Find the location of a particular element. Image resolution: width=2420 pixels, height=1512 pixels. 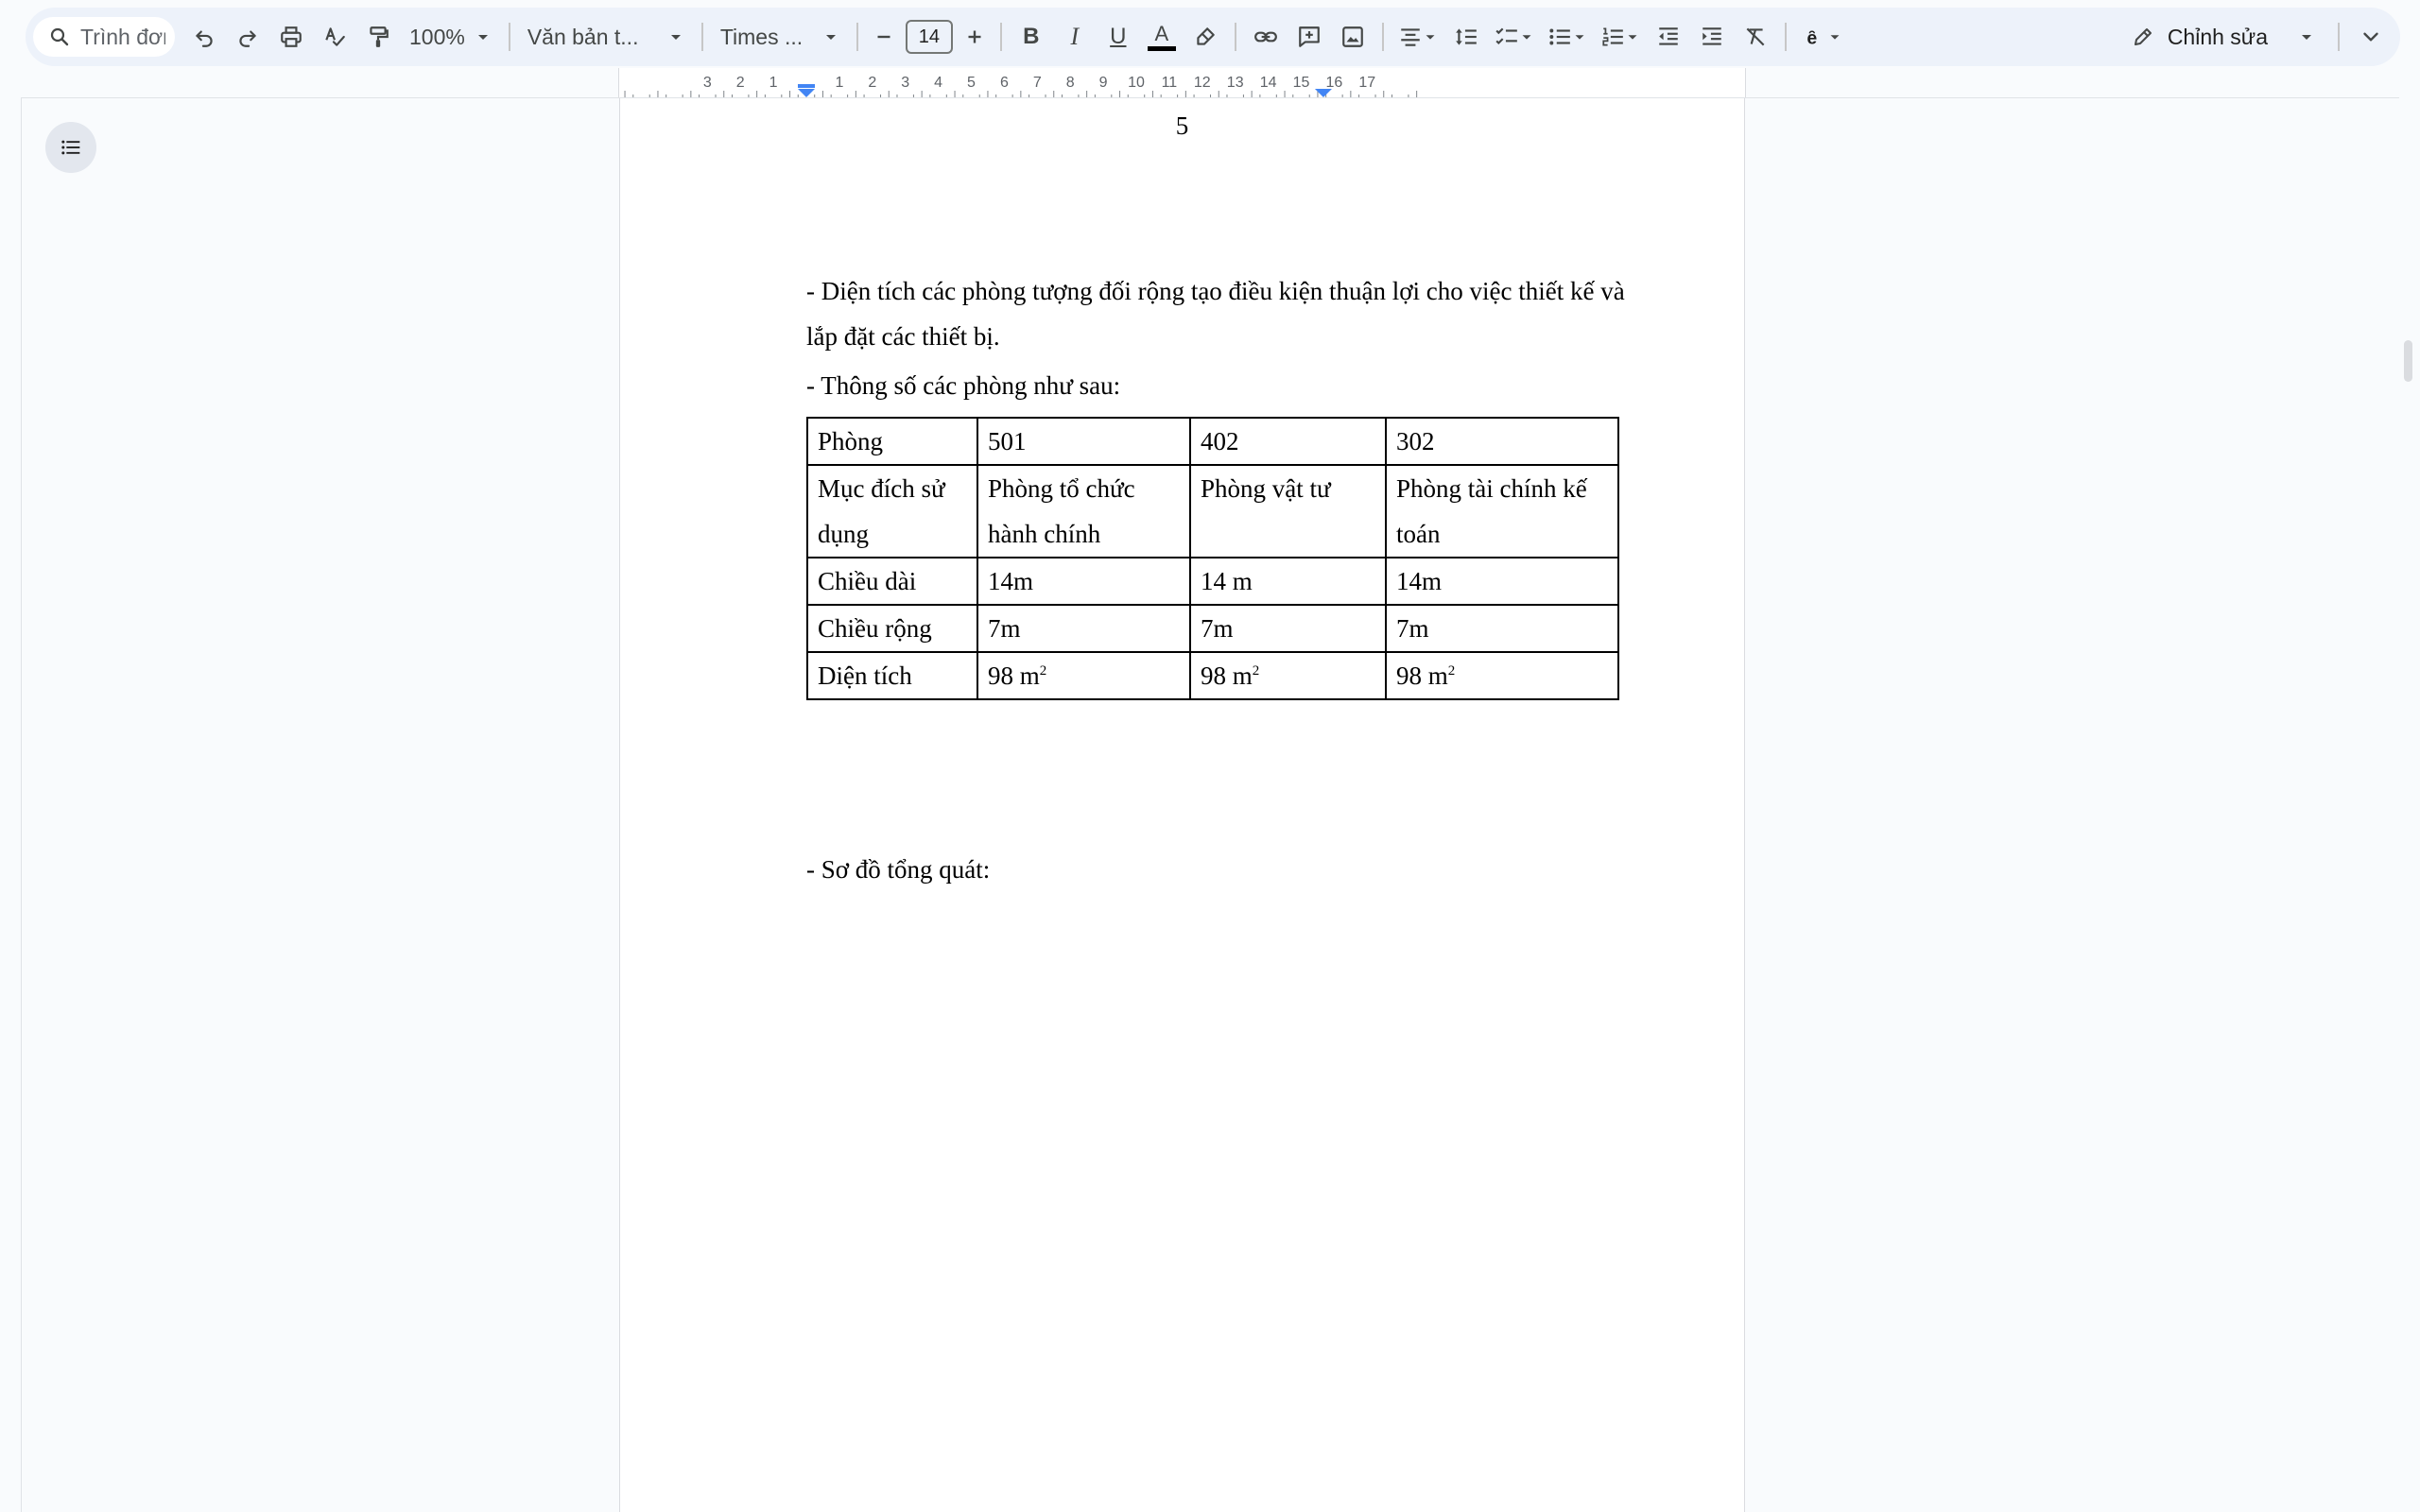

spellcheck-button is located at coordinates (334, 37).